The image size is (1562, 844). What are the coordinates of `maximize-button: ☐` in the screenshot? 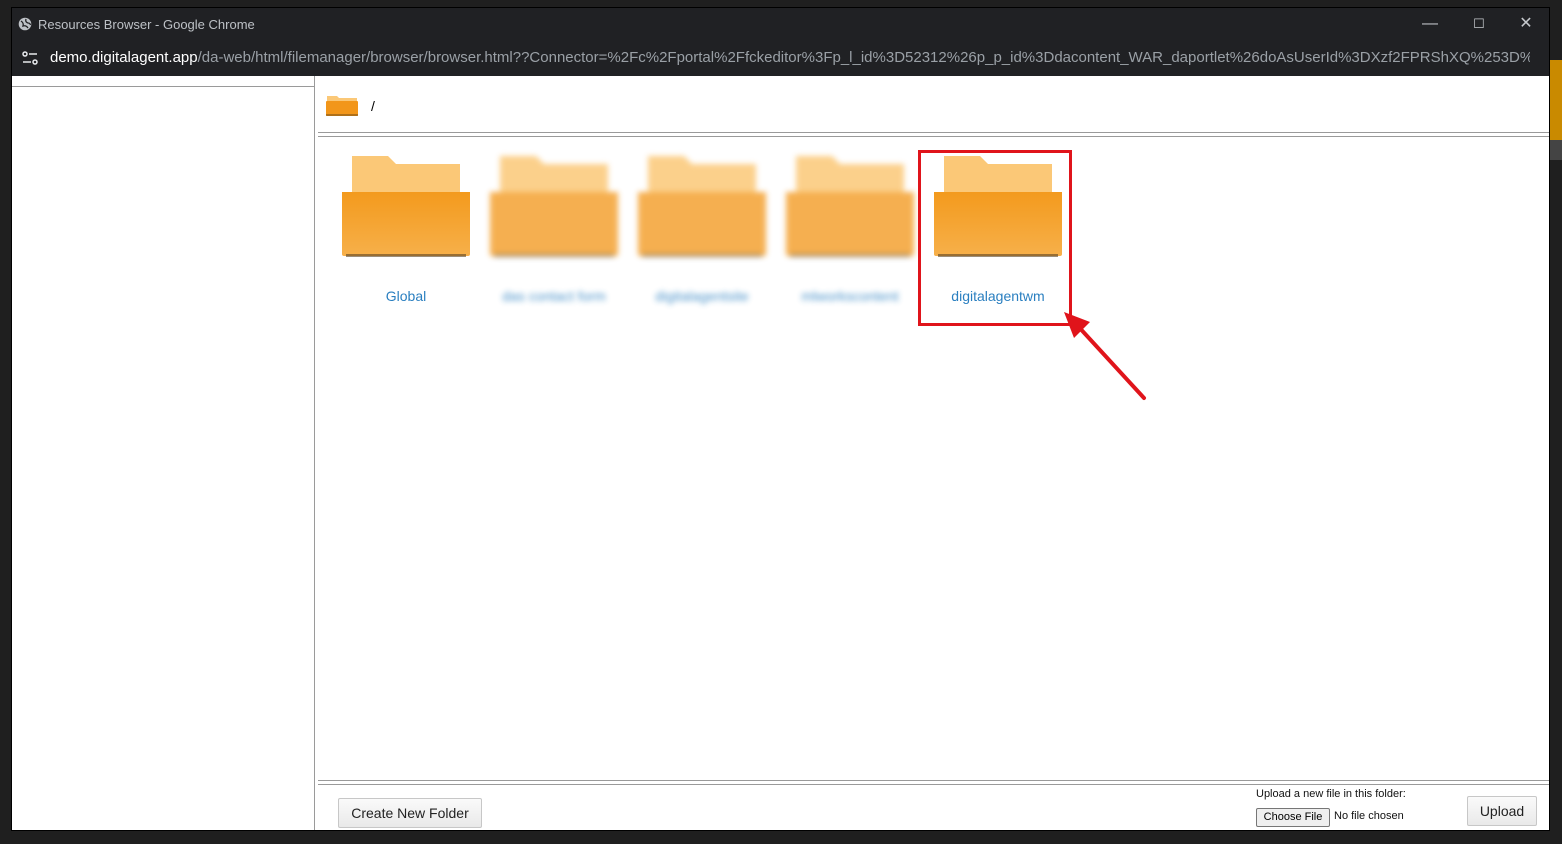 It's located at (1479, 24).